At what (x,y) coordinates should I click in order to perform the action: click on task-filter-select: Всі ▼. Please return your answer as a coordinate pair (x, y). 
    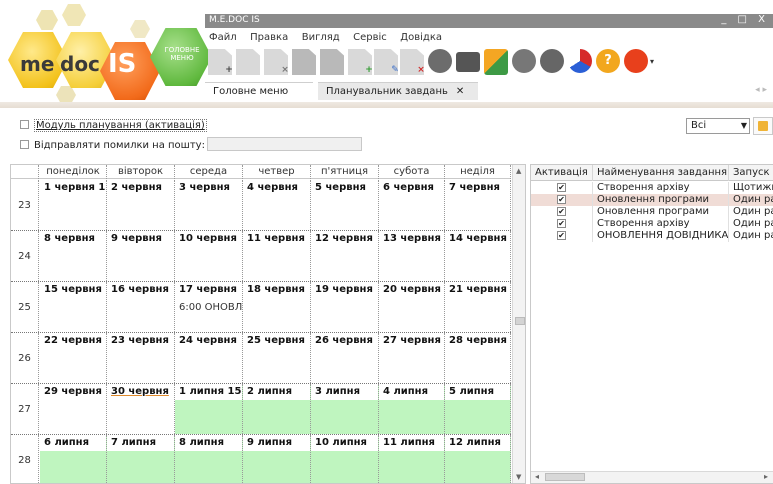
    Looking at the image, I should click on (718, 126).